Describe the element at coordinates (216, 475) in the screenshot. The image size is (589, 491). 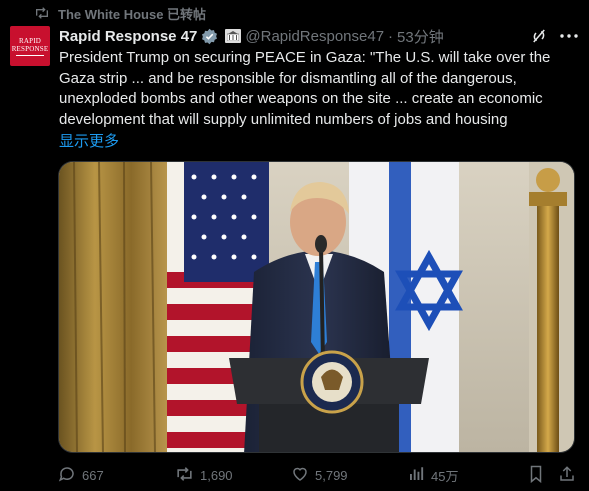
I see `repost-count: 1,690` at that location.